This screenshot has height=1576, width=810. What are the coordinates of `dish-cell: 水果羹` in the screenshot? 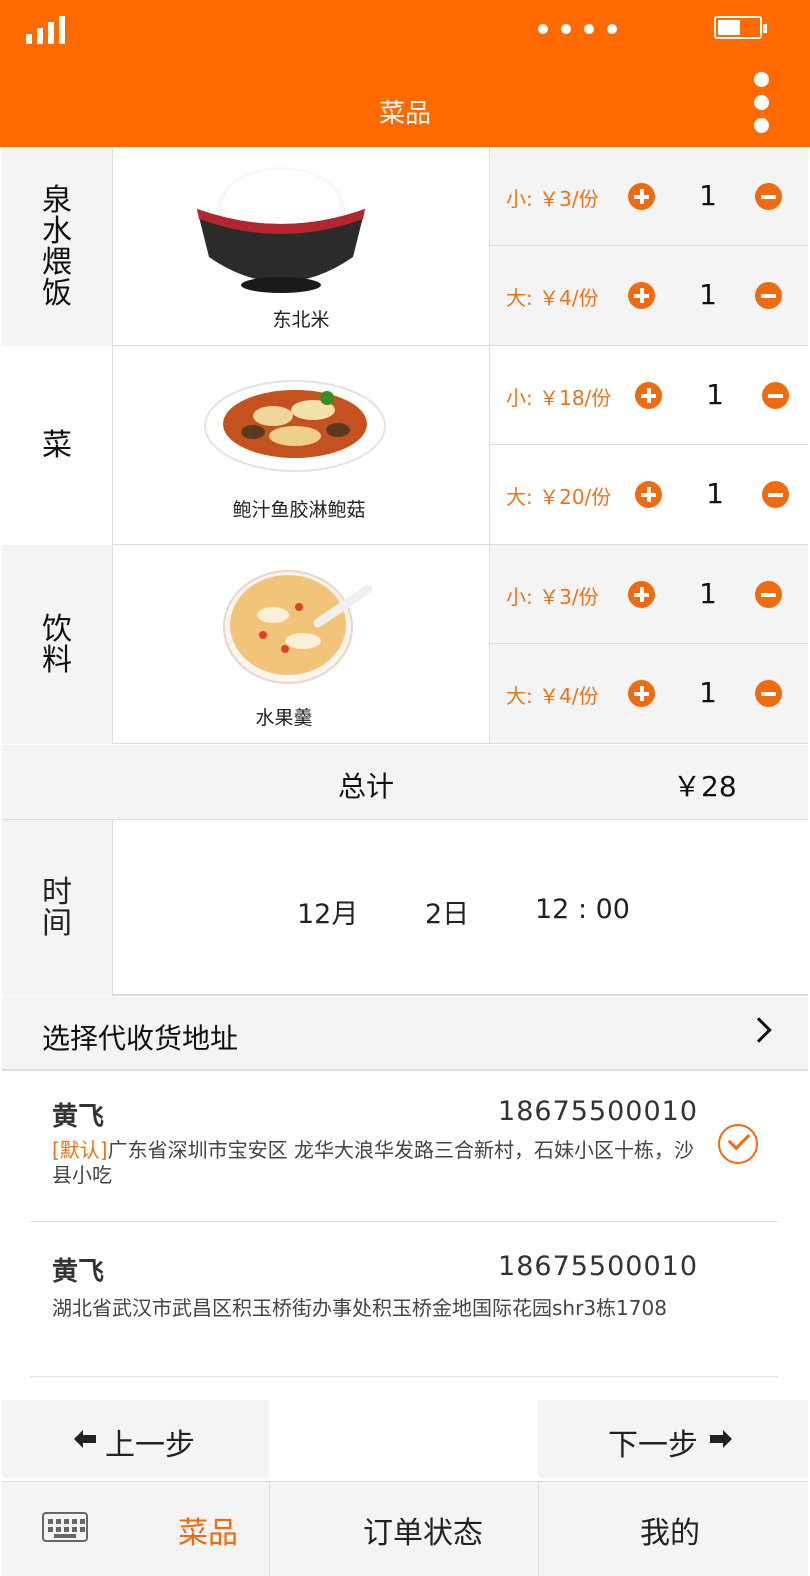 It's located at (301, 644).